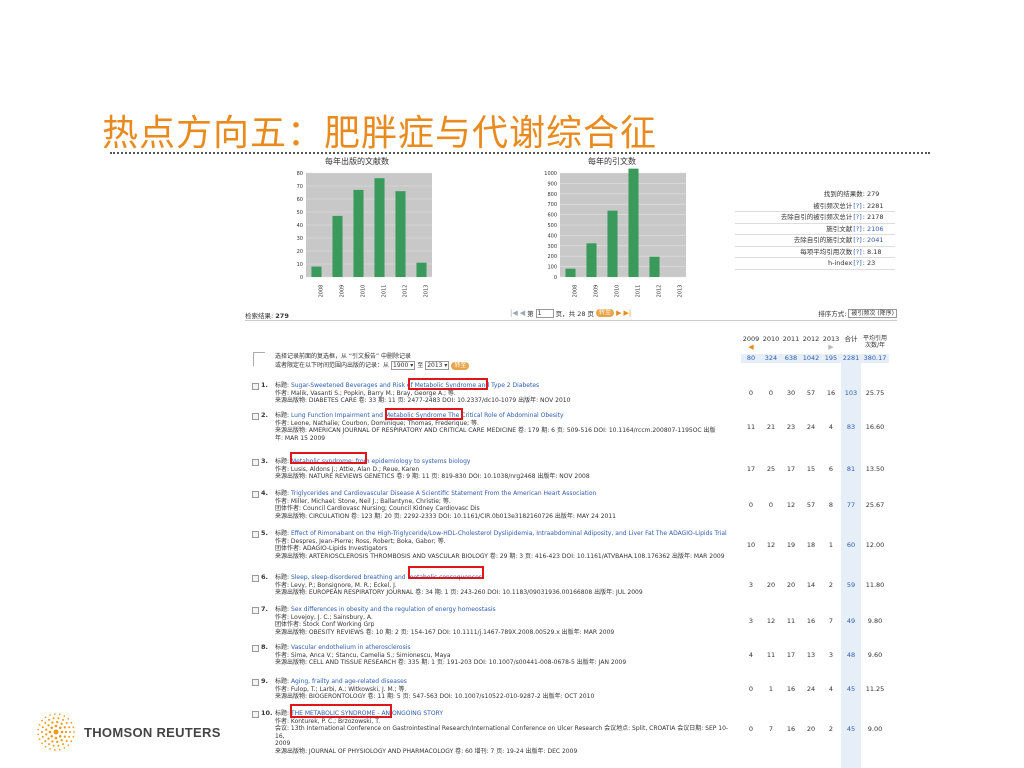 This screenshot has height=768, width=1024. Describe the element at coordinates (811, 339) in the screenshot. I see `year-label: 2012` at that location.